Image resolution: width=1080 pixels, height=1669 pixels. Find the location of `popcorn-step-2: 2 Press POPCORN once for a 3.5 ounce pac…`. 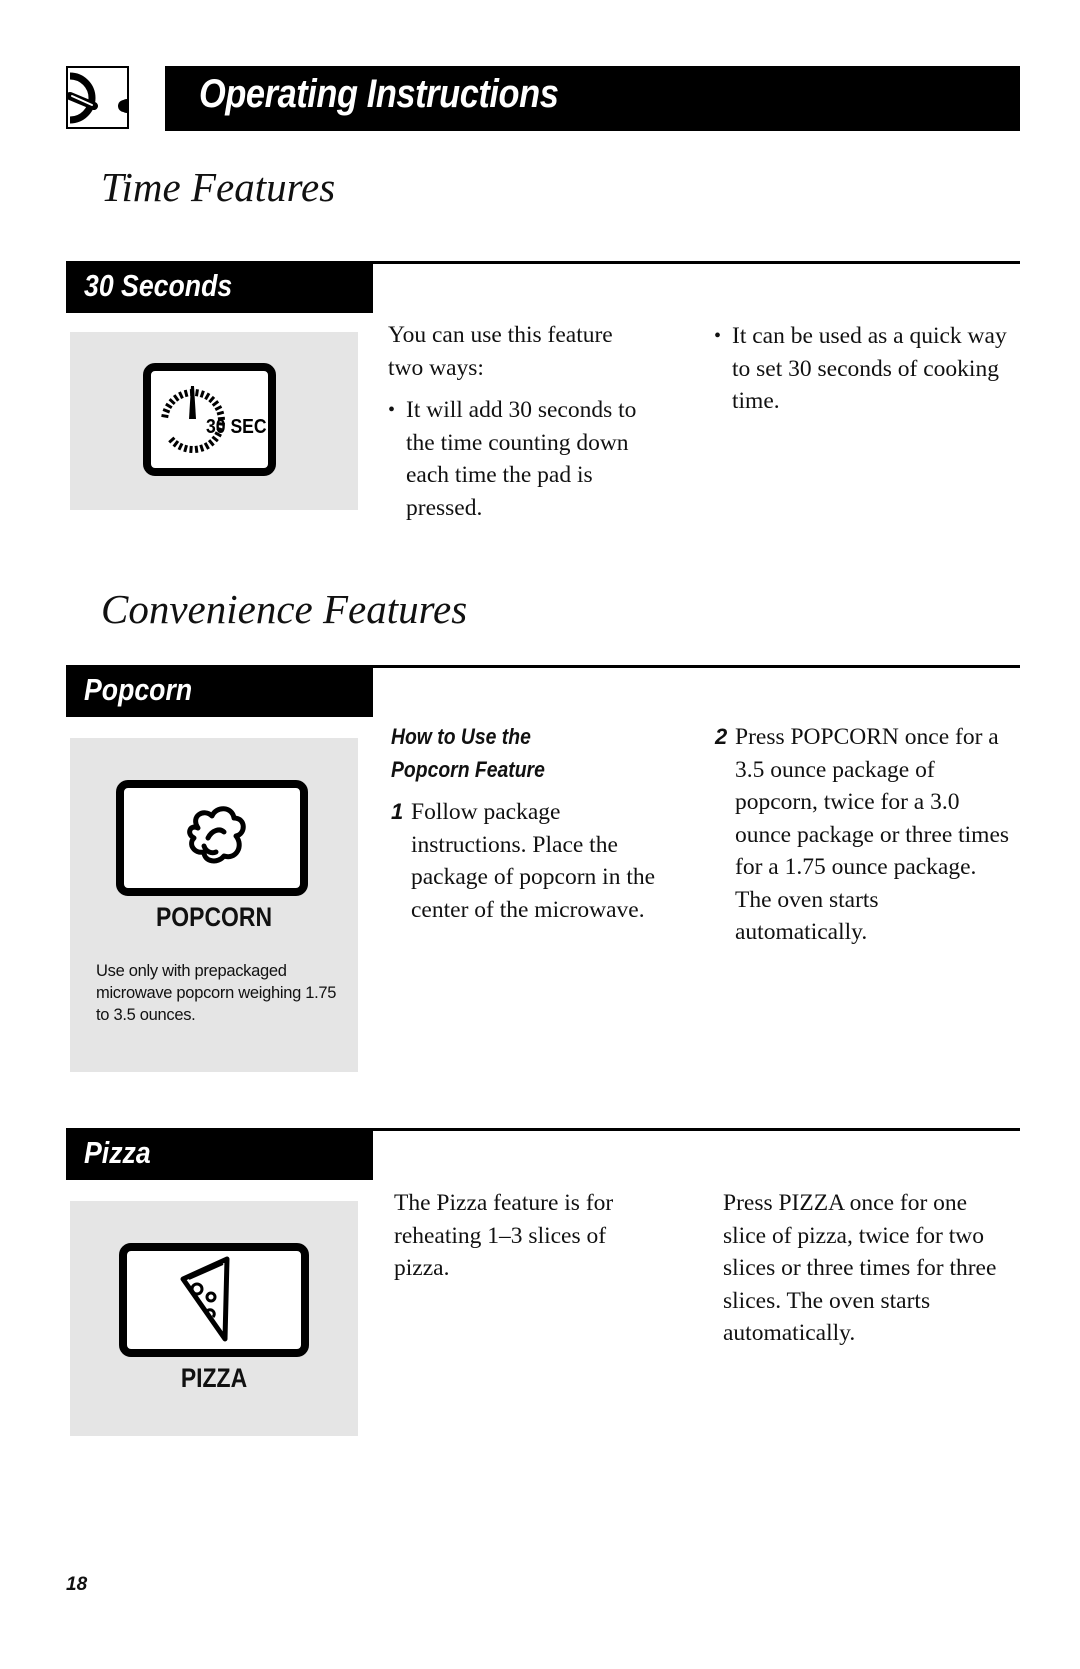

popcorn-step-2: 2 Press POPCORN once for a 3.5 ounce pac… is located at coordinates (865, 835).